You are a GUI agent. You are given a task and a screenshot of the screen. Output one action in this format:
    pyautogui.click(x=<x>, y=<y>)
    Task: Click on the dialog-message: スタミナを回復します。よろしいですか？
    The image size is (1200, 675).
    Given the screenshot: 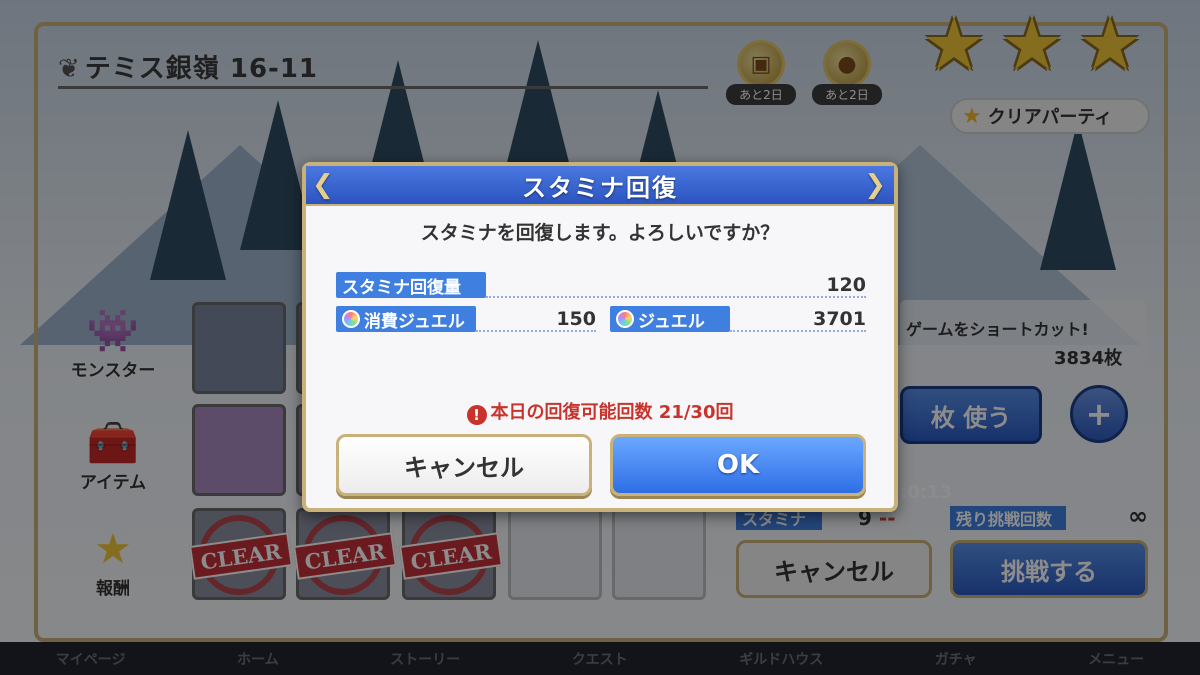 What is the action you would take?
    pyautogui.click(x=600, y=233)
    